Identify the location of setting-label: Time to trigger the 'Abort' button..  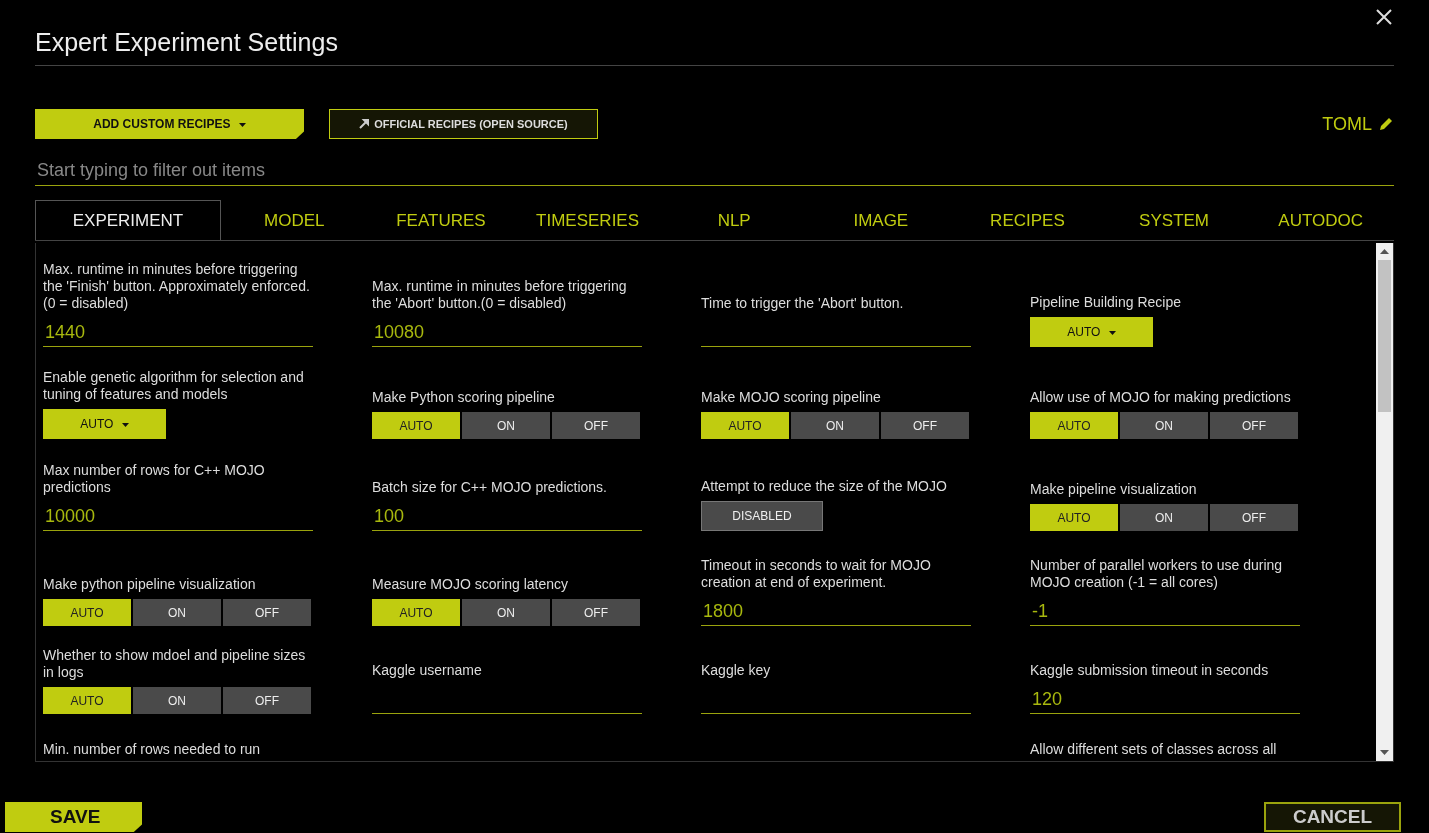
(803, 303).